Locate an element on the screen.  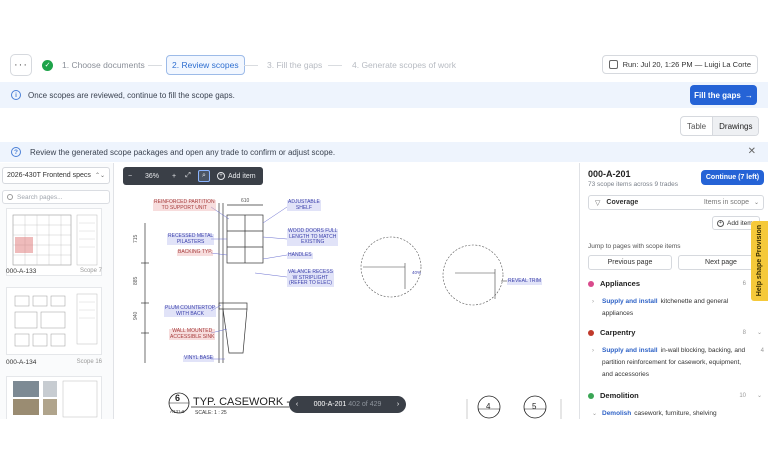
run-selector: Run: Jul 20, 1:26 PM — Luigi La Corte is located at coordinates (679, 64).